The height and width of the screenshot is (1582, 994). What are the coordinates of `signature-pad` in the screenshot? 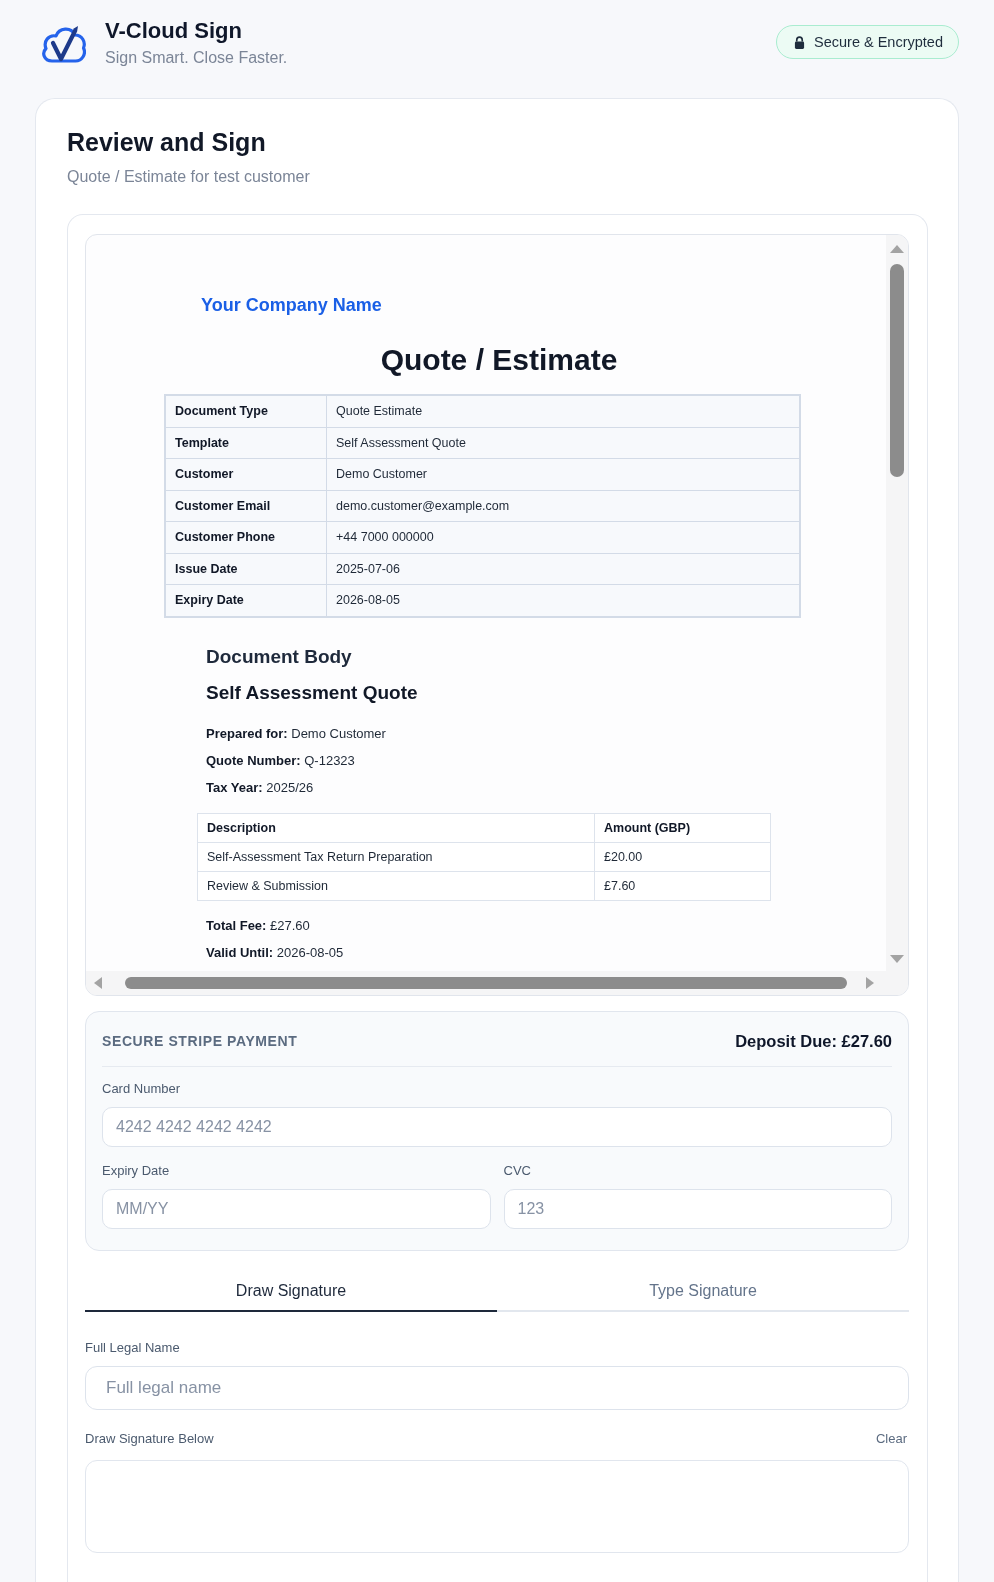 It's located at (497, 1506).